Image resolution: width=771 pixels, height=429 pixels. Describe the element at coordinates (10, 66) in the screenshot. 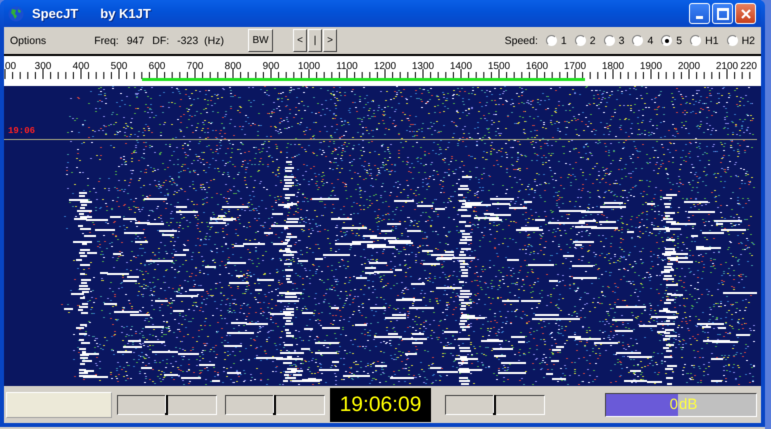

I see `frequency-label: 00` at that location.